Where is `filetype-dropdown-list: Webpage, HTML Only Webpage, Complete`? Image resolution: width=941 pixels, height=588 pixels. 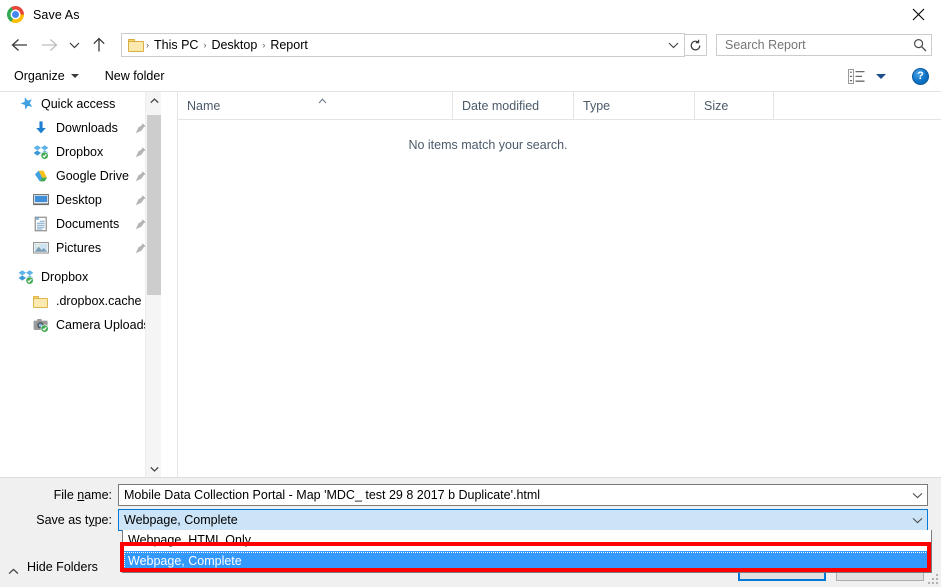
filetype-dropdown-list: Webpage, HTML Only Webpage, Complete is located at coordinates (527, 551).